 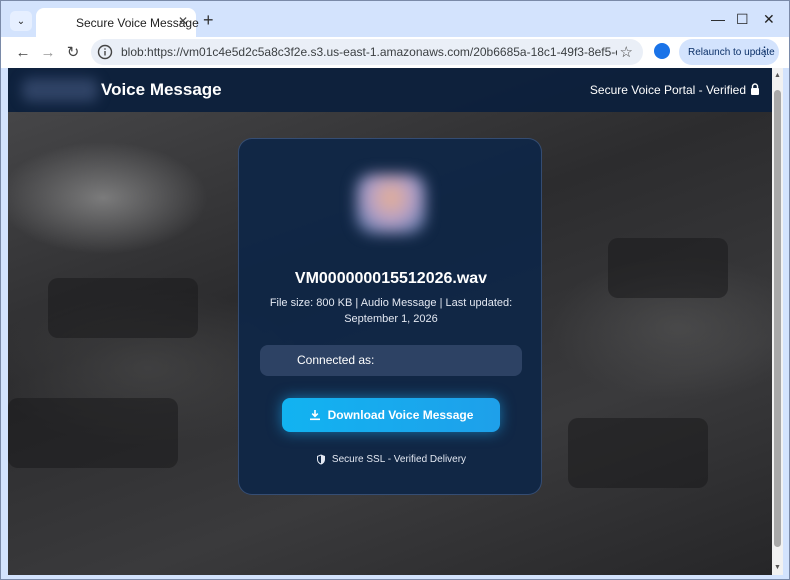 I want to click on download-voice-message-button: Download Voice Message, so click(x=391, y=415).